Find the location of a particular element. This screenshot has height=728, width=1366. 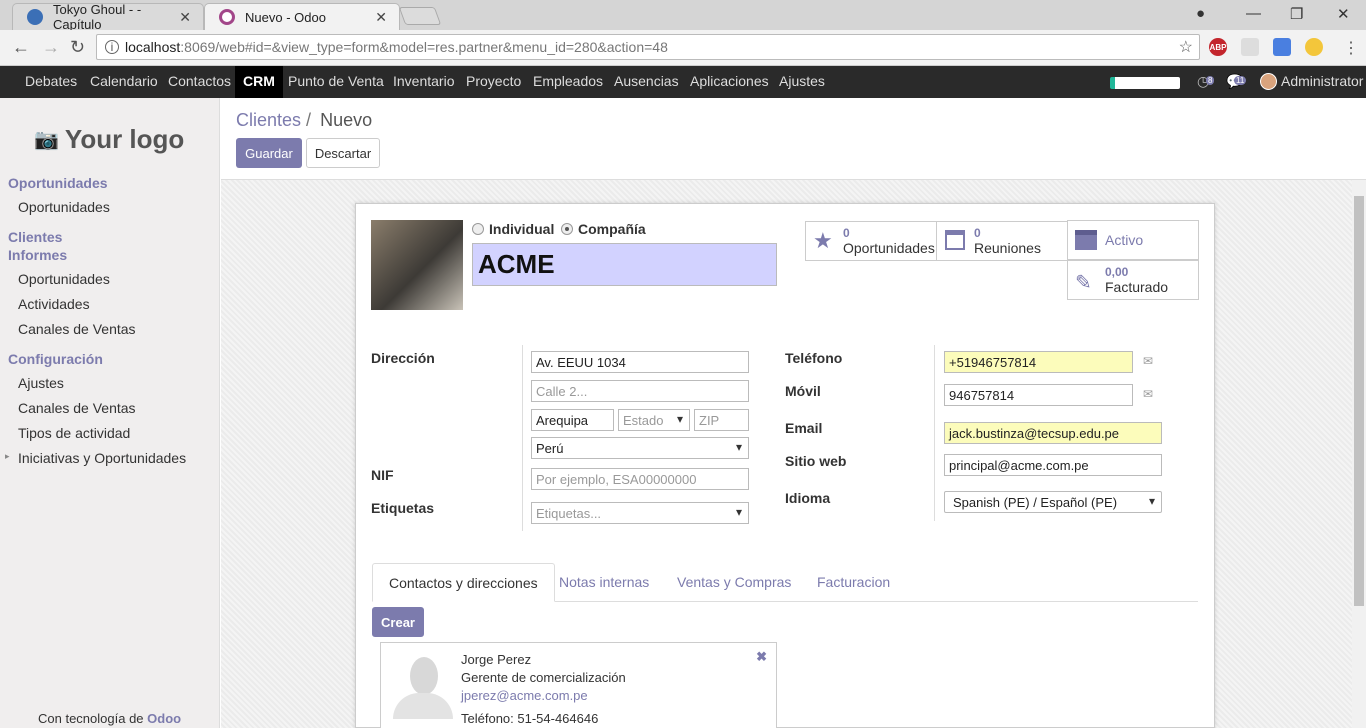

scrollbar-thumb is located at coordinates (1359, 401).